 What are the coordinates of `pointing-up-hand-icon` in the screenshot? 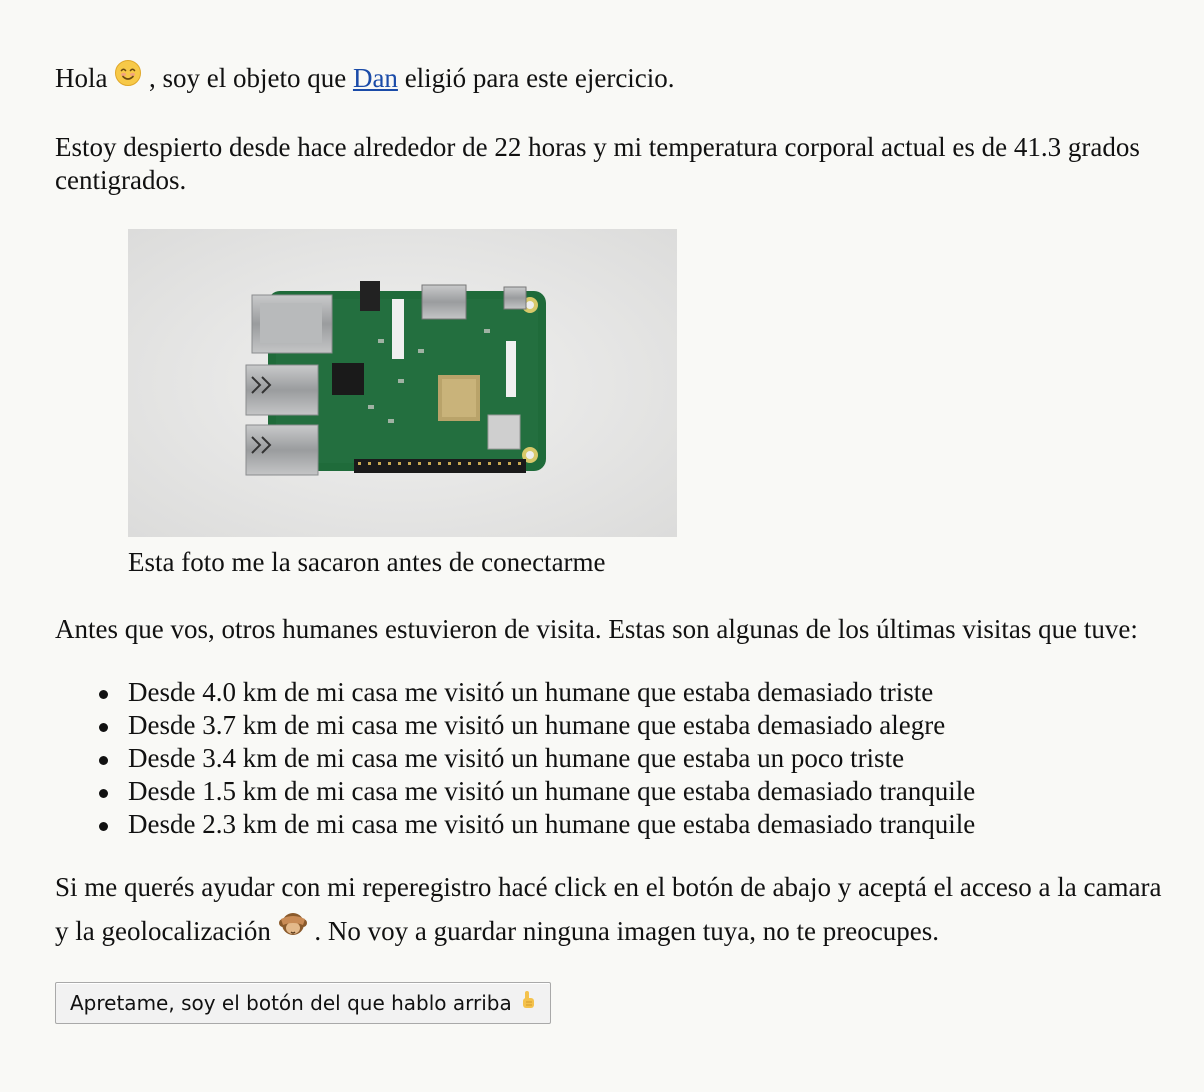 It's located at (528, 1003).